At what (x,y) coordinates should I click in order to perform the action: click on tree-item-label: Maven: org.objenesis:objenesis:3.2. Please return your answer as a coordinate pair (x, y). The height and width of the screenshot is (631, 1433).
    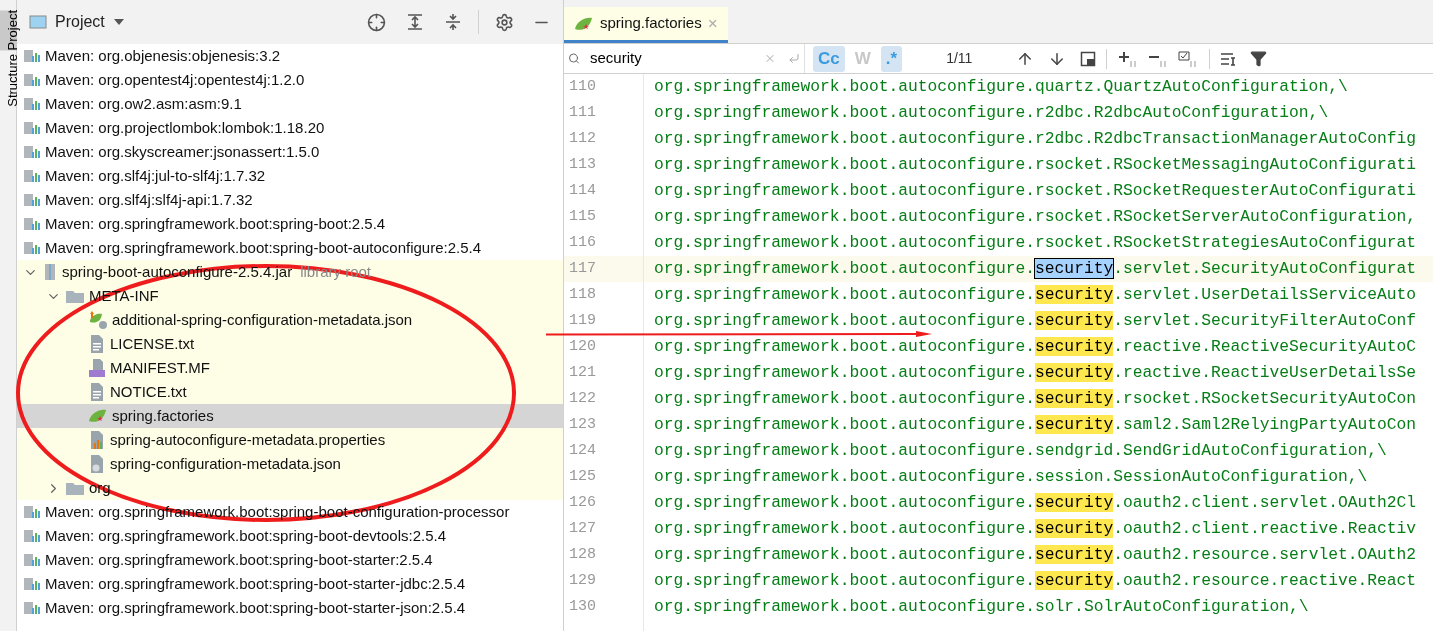
    Looking at the image, I should click on (163, 55).